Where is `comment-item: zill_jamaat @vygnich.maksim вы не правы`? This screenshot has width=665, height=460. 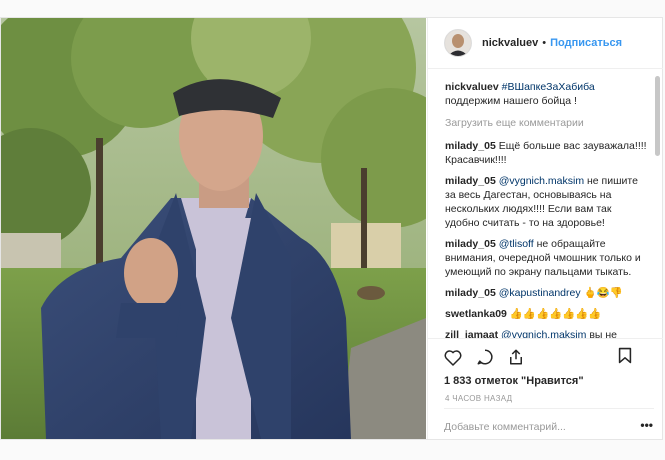
comment-item: zill_jamaat @vygnich.maksim вы не правы is located at coordinates (546, 333).